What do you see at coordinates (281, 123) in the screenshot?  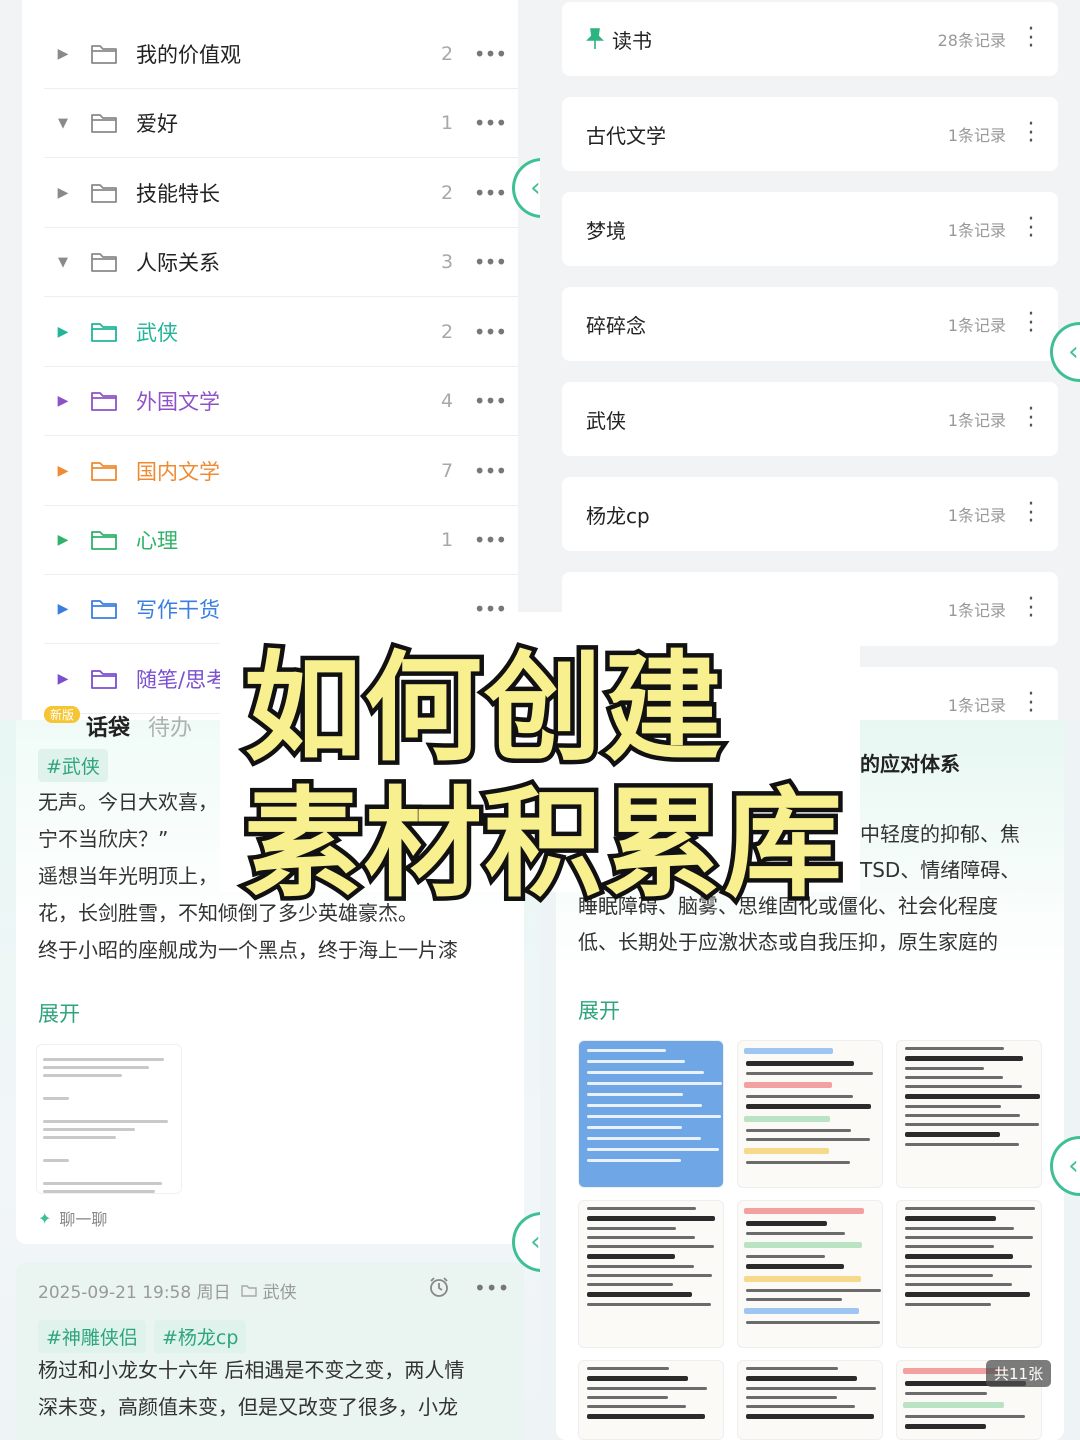 I see `folder-row: ▼ 爱好 1 •••` at bounding box center [281, 123].